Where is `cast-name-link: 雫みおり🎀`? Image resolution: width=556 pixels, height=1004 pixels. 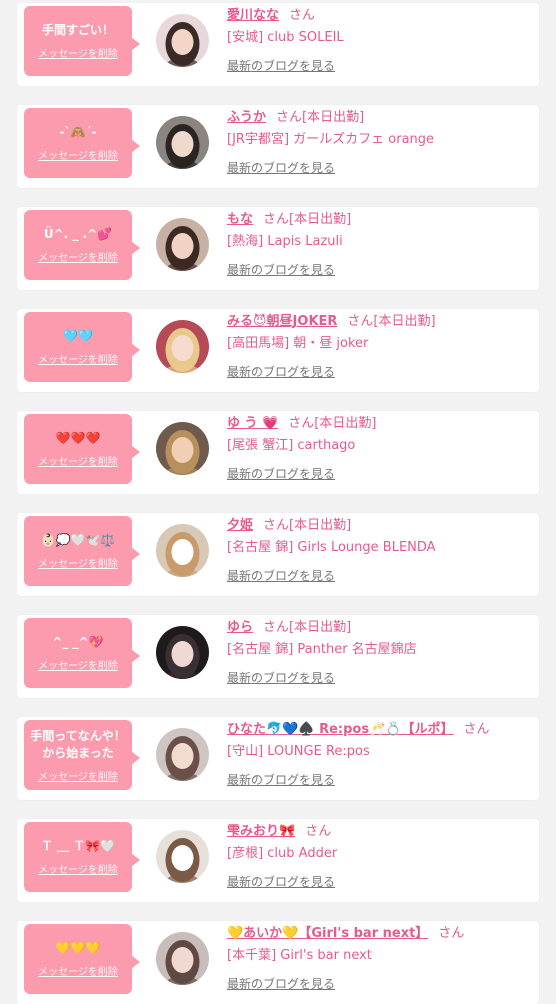
cast-name-link: 雫みおり🎀 is located at coordinates (261, 831).